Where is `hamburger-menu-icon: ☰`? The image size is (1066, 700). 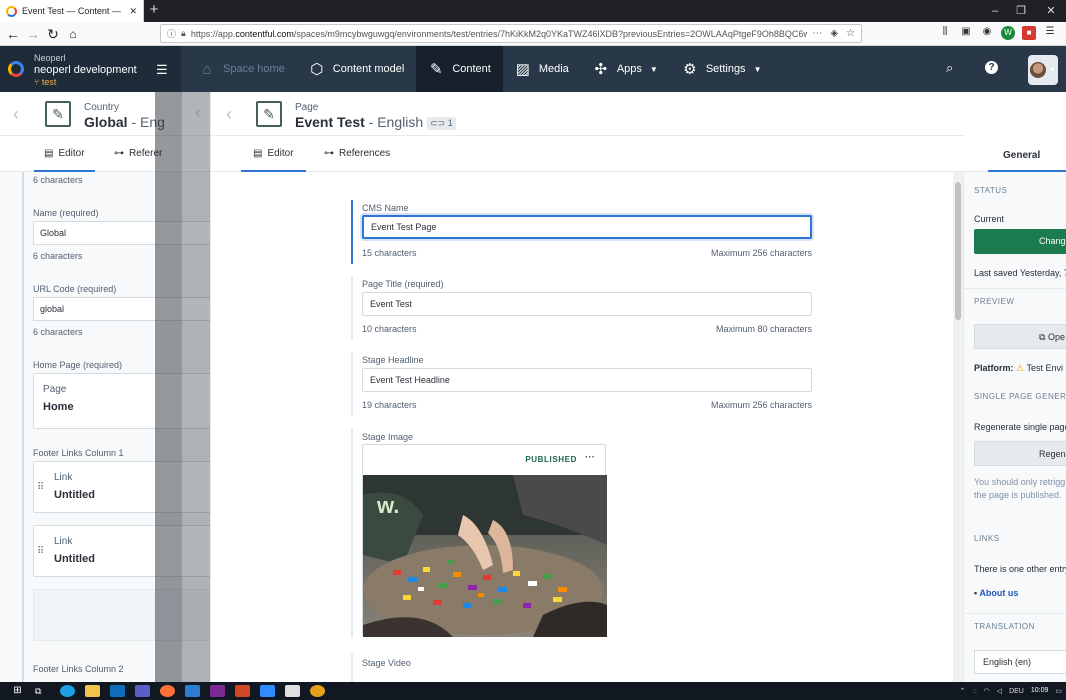 hamburger-menu-icon: ☰ is located at coordinates (162, 70).